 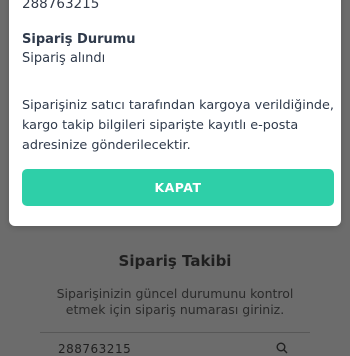 I want to click on order-number-input: 288763215, so click(x=94, y=349).